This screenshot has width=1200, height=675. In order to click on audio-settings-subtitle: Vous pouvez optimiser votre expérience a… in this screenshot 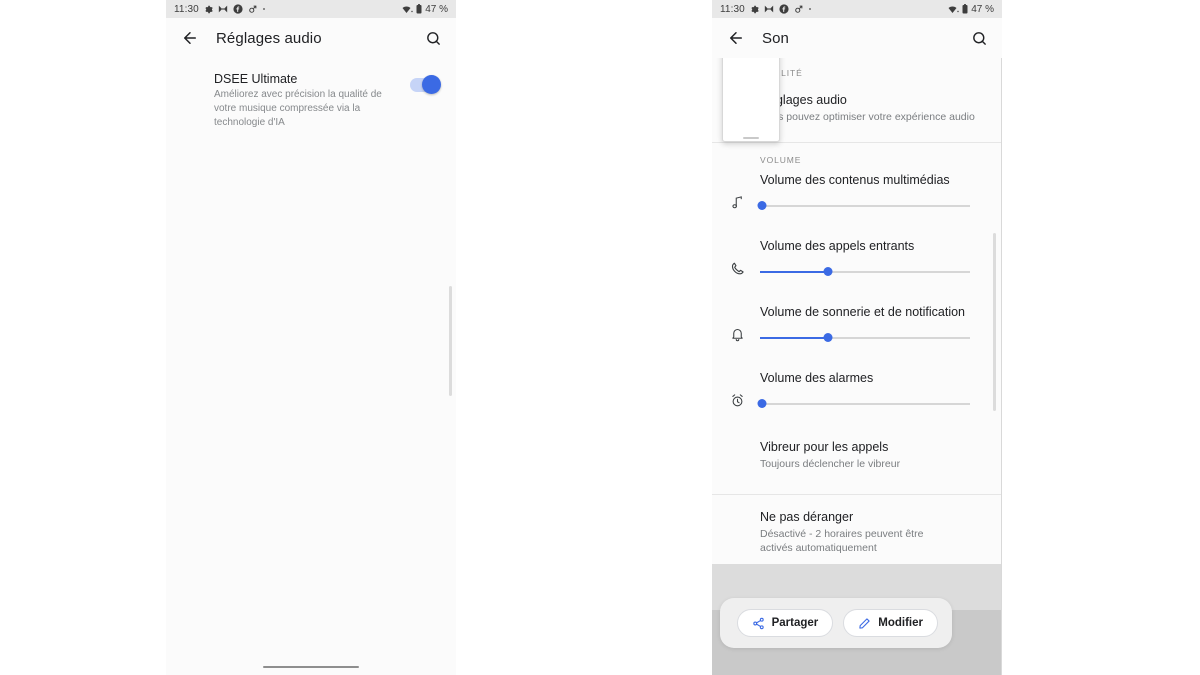, I will do `click(867, 116)`.